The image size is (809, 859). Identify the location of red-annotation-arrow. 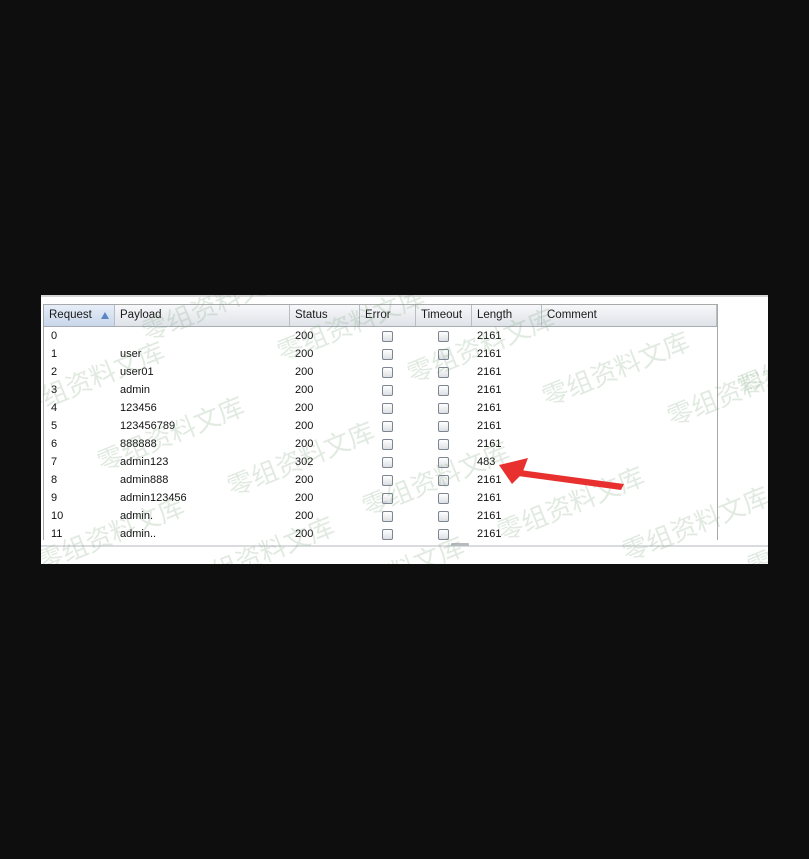
(561, 474).